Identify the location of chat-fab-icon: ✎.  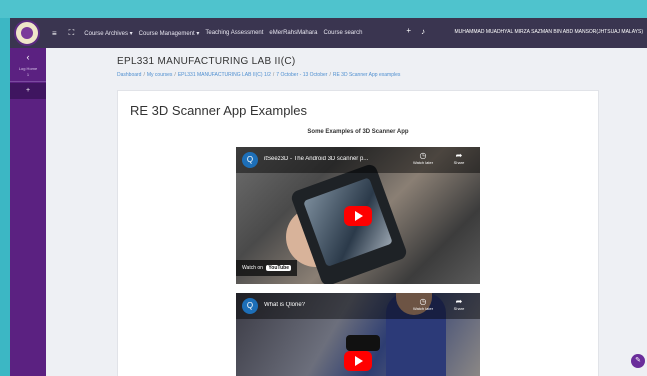
(638, 361).